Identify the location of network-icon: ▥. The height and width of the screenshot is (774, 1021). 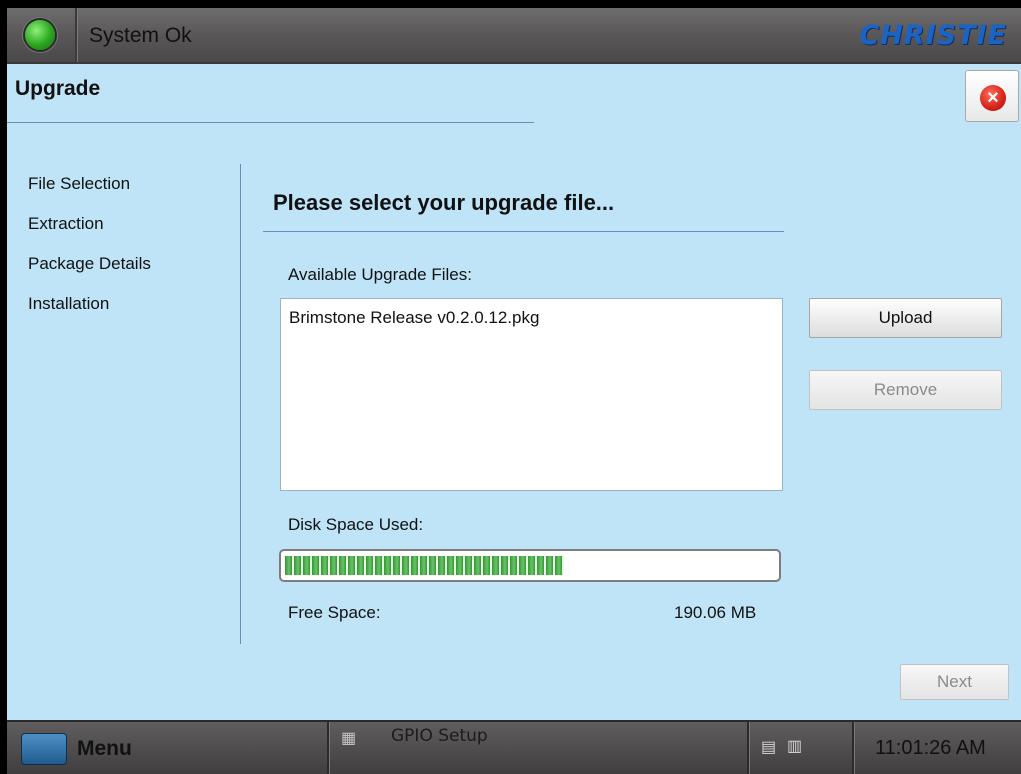
(794, 746).